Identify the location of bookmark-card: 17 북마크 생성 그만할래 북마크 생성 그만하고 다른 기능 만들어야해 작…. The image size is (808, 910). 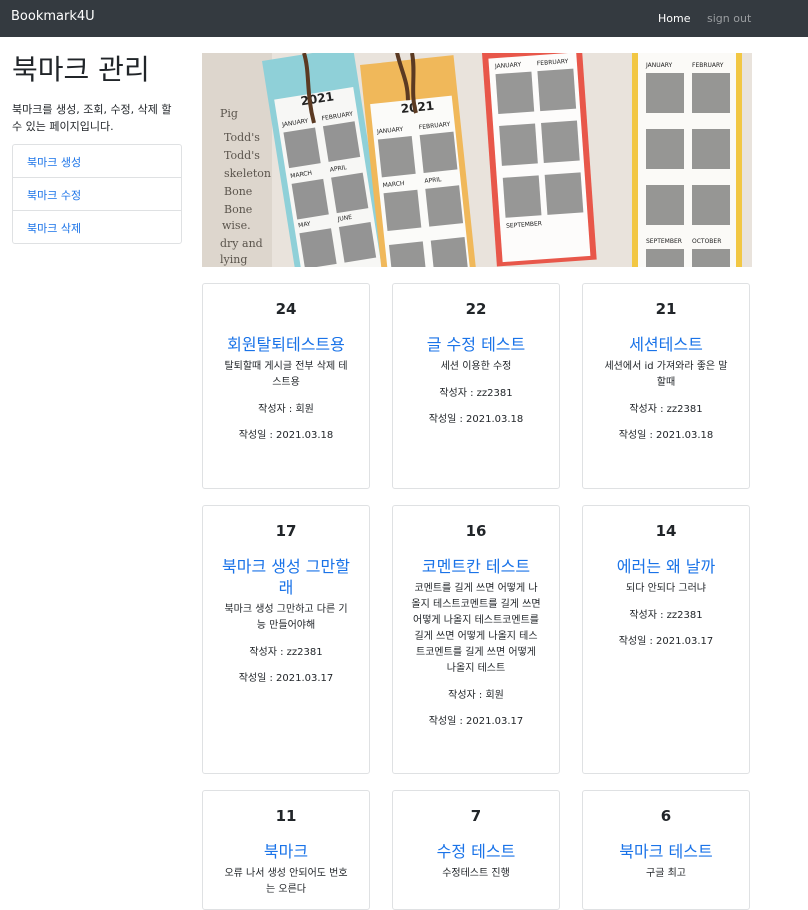
(286, 639).